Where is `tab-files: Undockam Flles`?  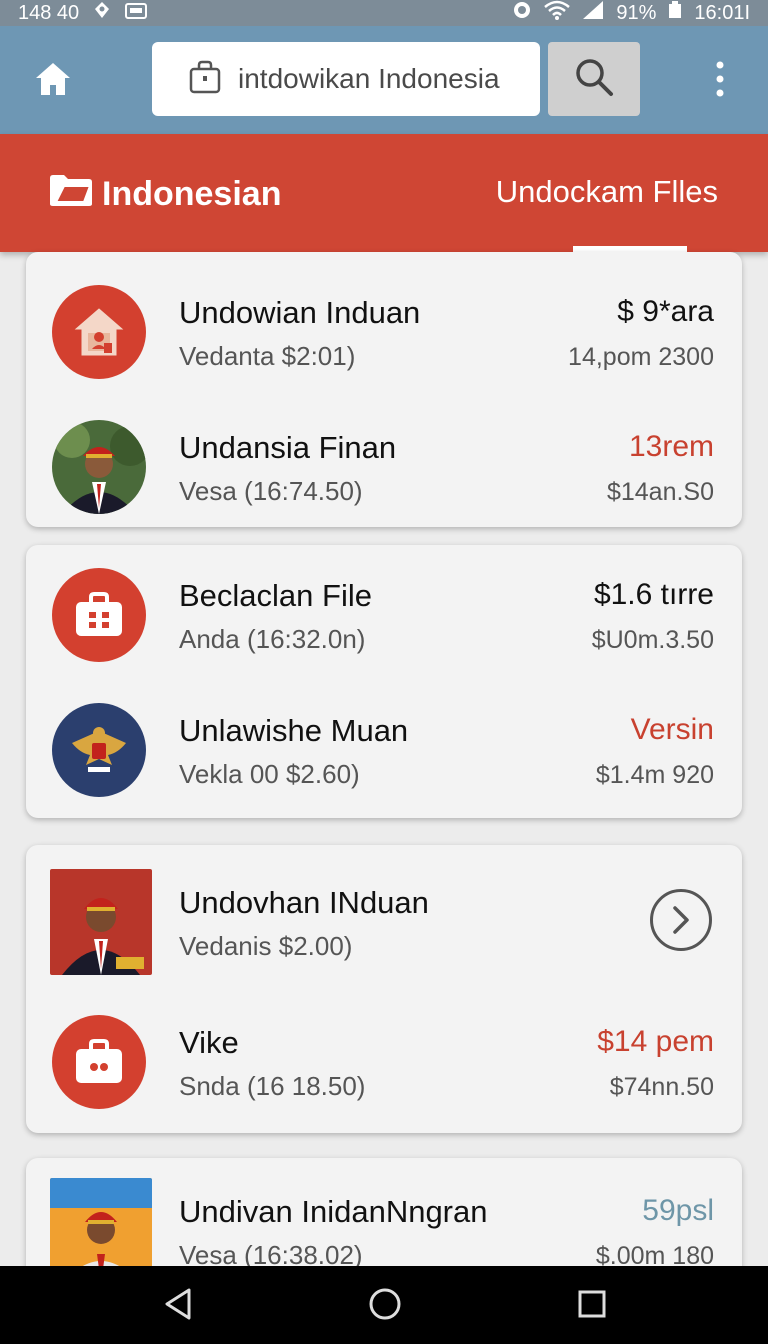
tab-files: Undockam Flles is located at coordinates (607, 192).